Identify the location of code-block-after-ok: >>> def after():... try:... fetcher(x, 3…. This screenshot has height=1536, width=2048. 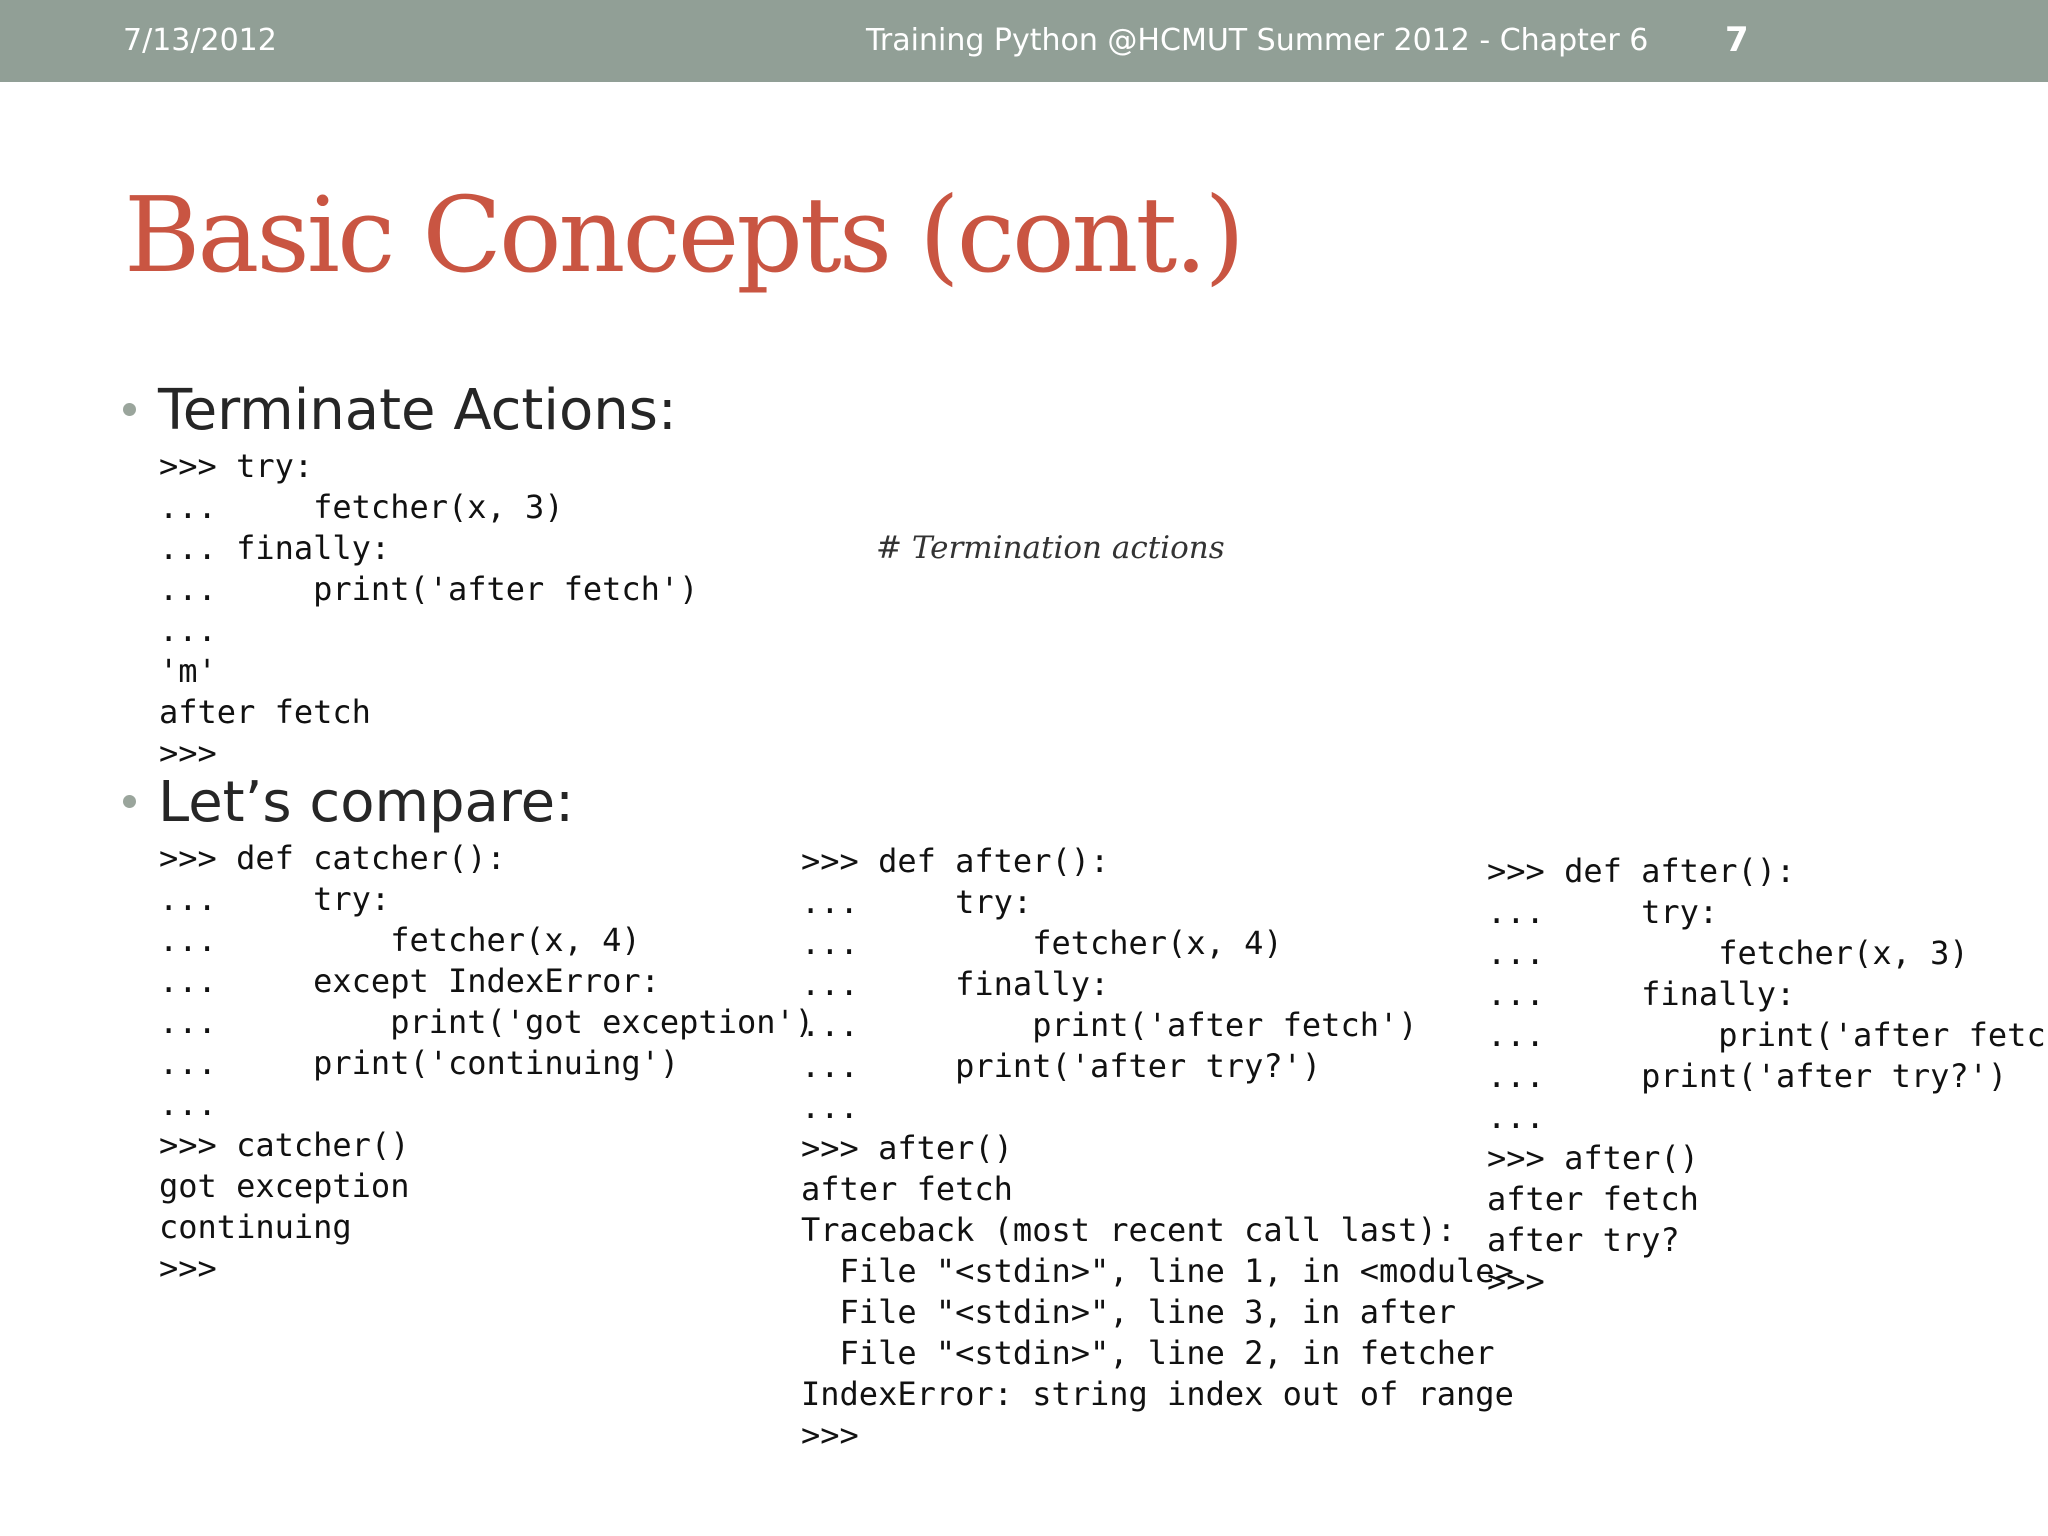
(1767, 1076).